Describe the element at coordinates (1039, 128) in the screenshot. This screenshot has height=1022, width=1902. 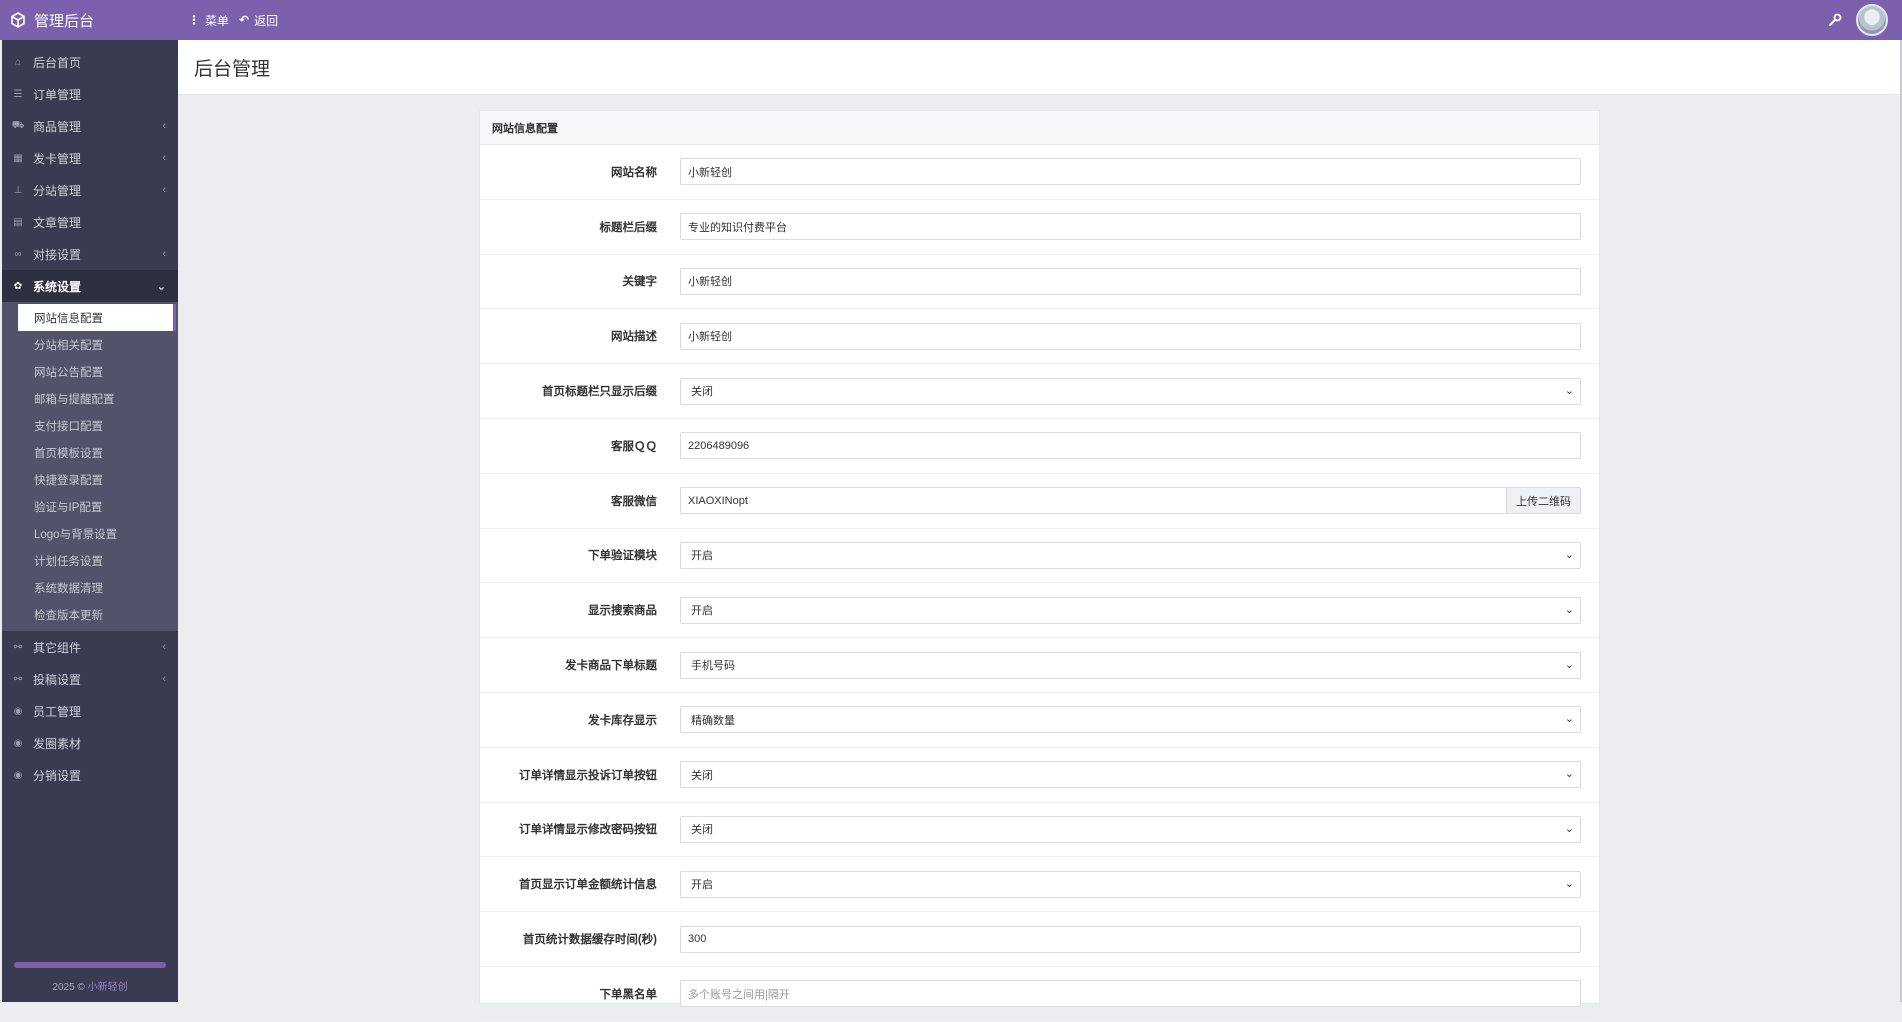
I see `panel-title: 网站信息配置` at that location.